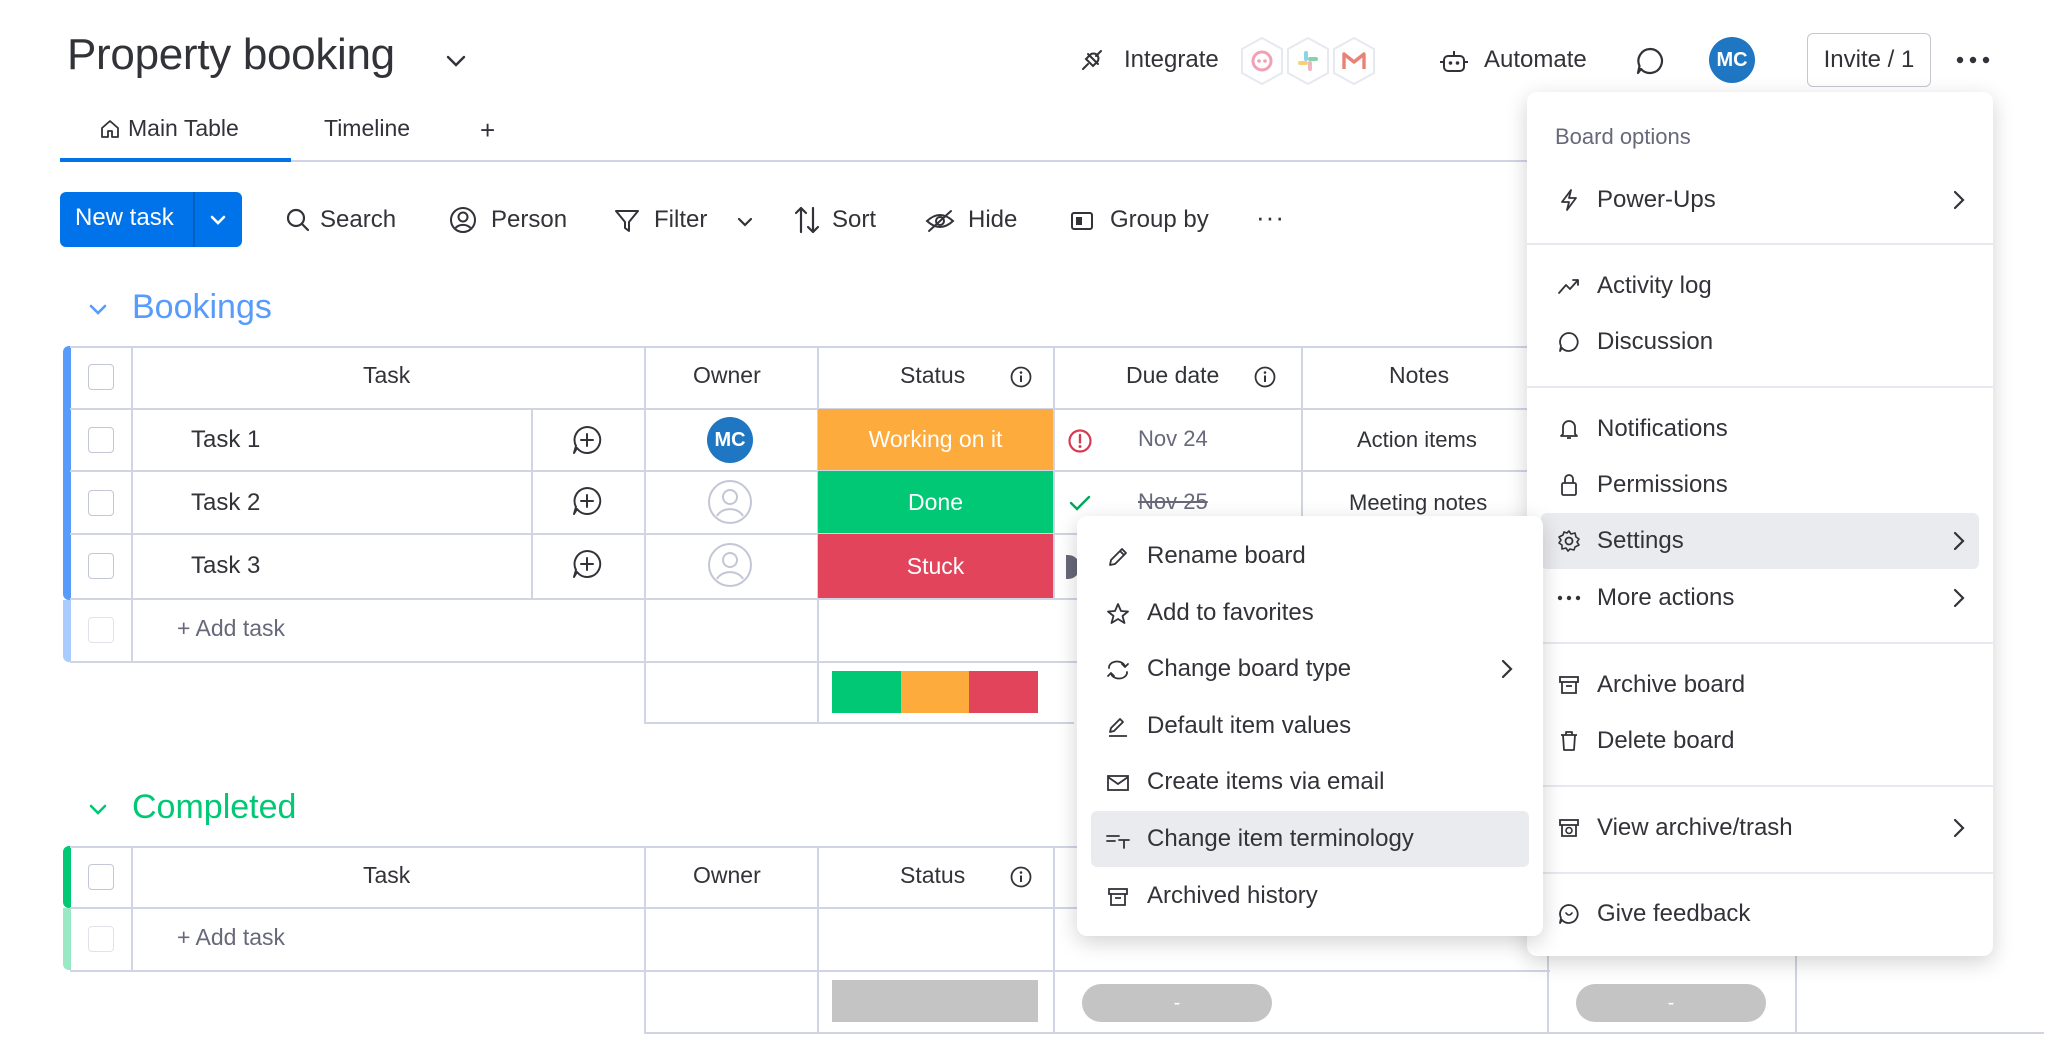 The height and width of the screenshot is (1046, 2048). Describe the element at coordinates (1760, 914) in the screenshot. I see `menu-item-give-feedback: Give feedback` at that location.